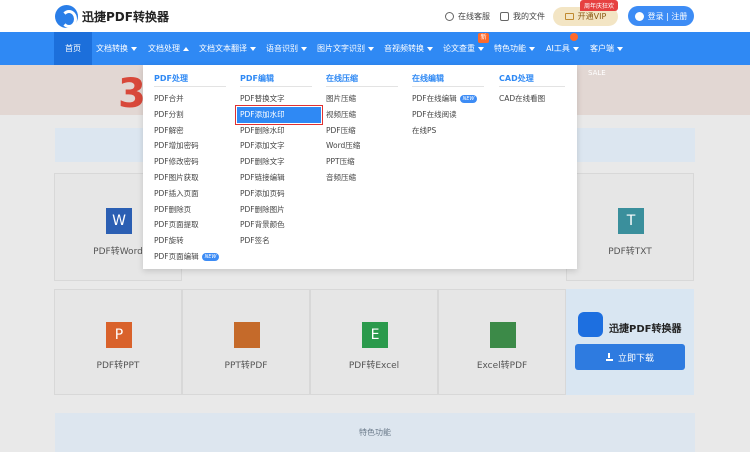 The image size is (750, 452). Describe the element at coordinates (474, 16) in the screenshot. I see `online-service-label: 在线客服` at that location.